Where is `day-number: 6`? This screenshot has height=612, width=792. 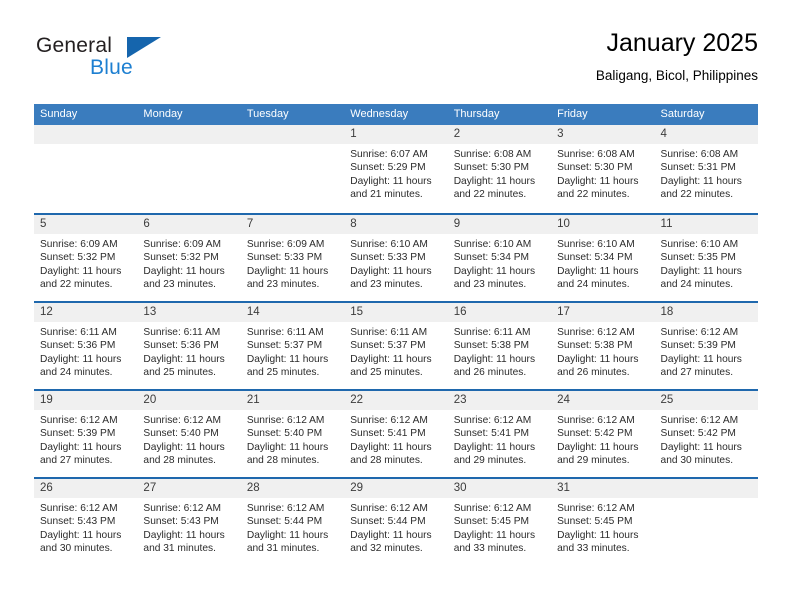
day-number: 6 is located at coordinates (146, 224).